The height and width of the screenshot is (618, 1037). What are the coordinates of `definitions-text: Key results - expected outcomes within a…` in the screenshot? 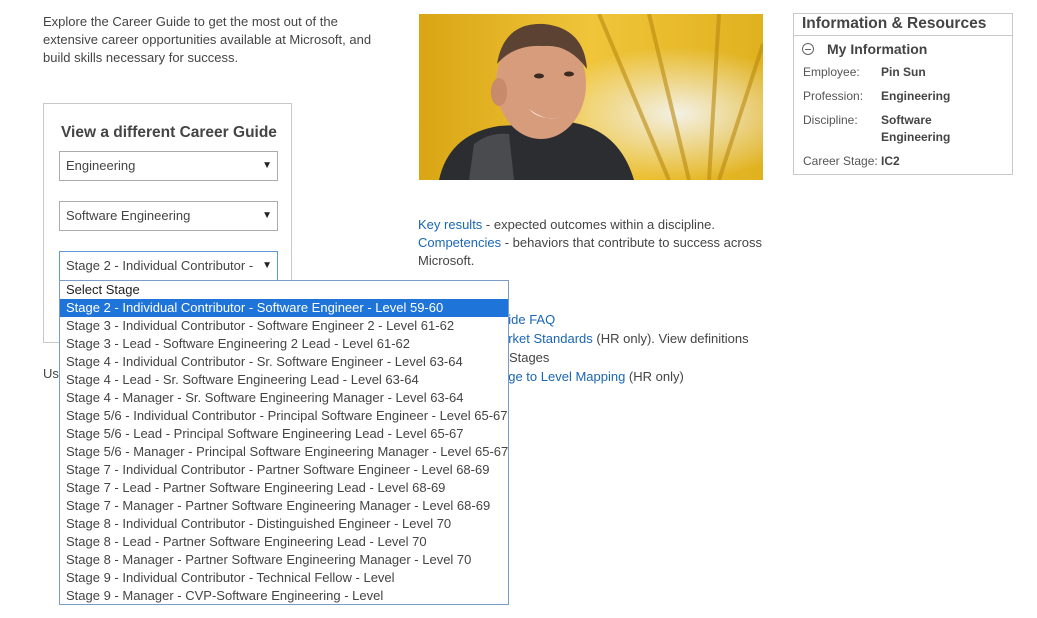 It's located at (593, 243).